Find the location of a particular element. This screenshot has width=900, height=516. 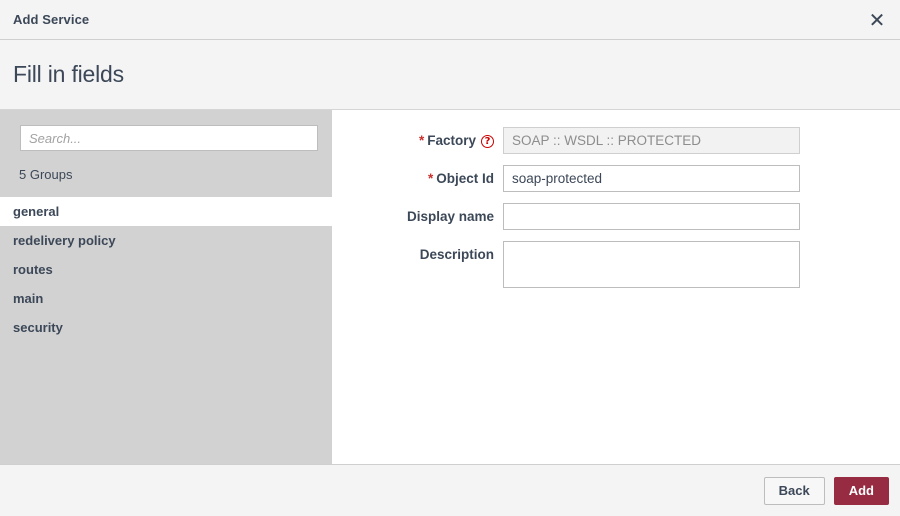

object-id-field is located at coordinates (651, 178).